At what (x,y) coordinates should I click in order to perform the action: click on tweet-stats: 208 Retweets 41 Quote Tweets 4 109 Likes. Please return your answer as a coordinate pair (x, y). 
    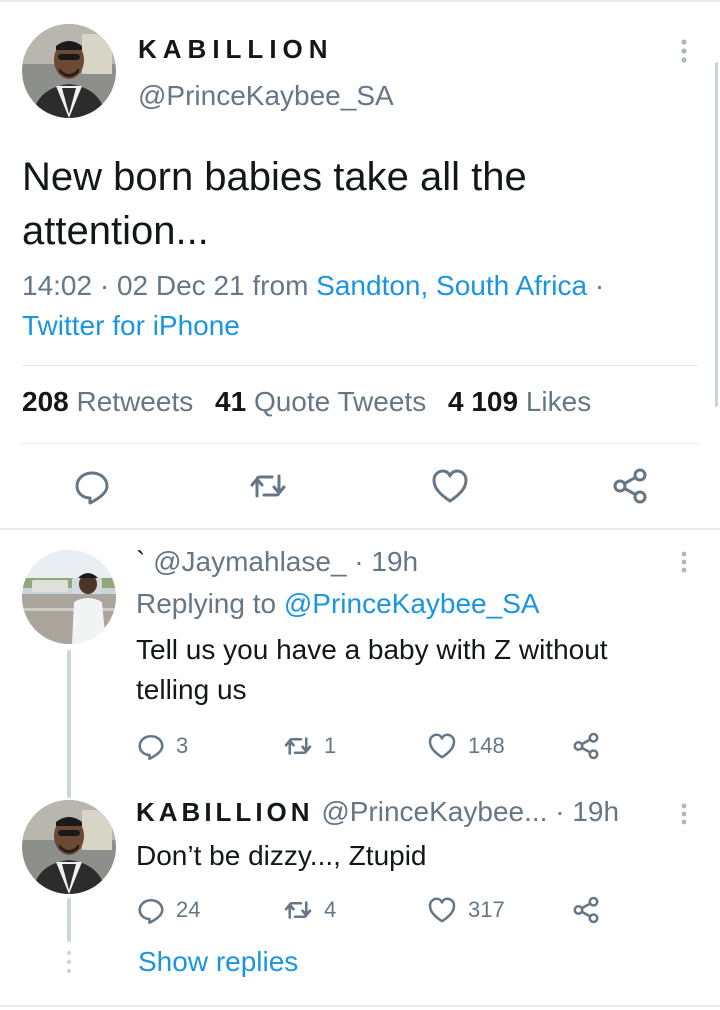
    Looking at the image, I should click on (313, 402).